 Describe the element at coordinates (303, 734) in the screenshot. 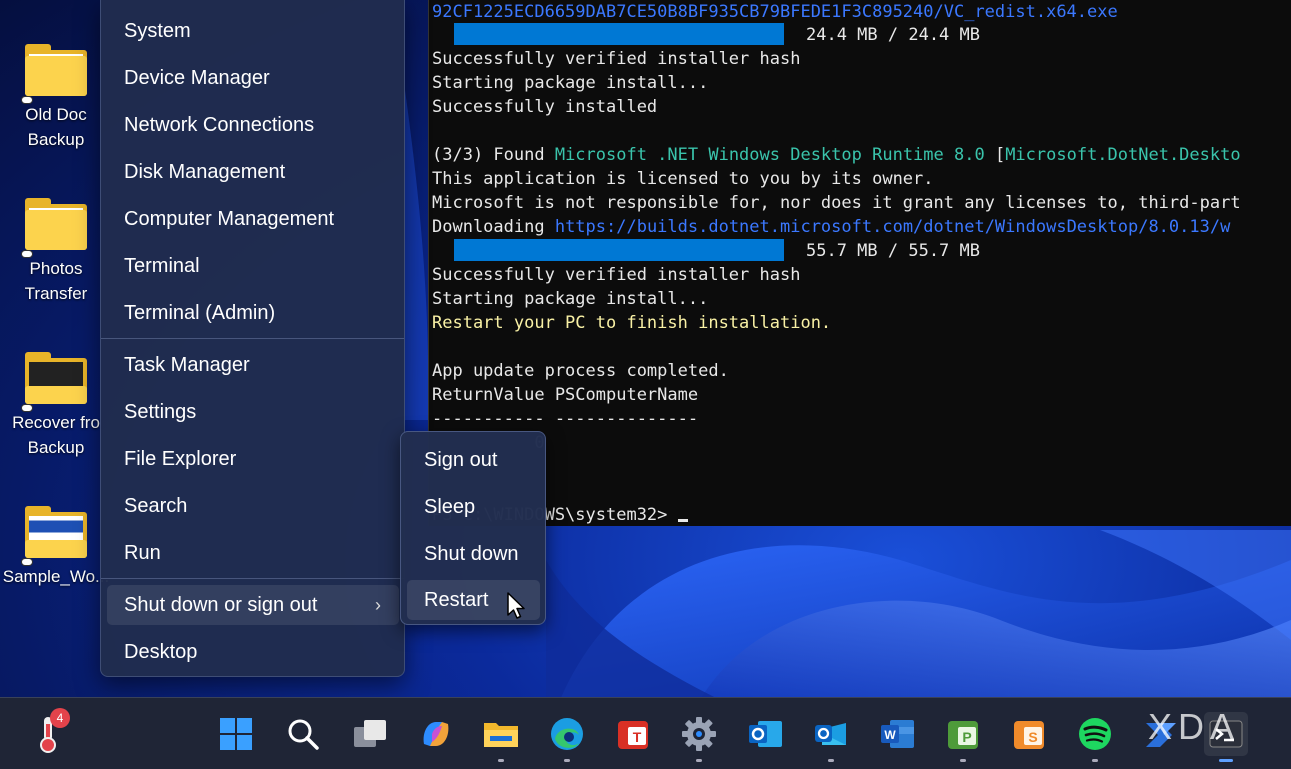

I see `search-button` at that location.